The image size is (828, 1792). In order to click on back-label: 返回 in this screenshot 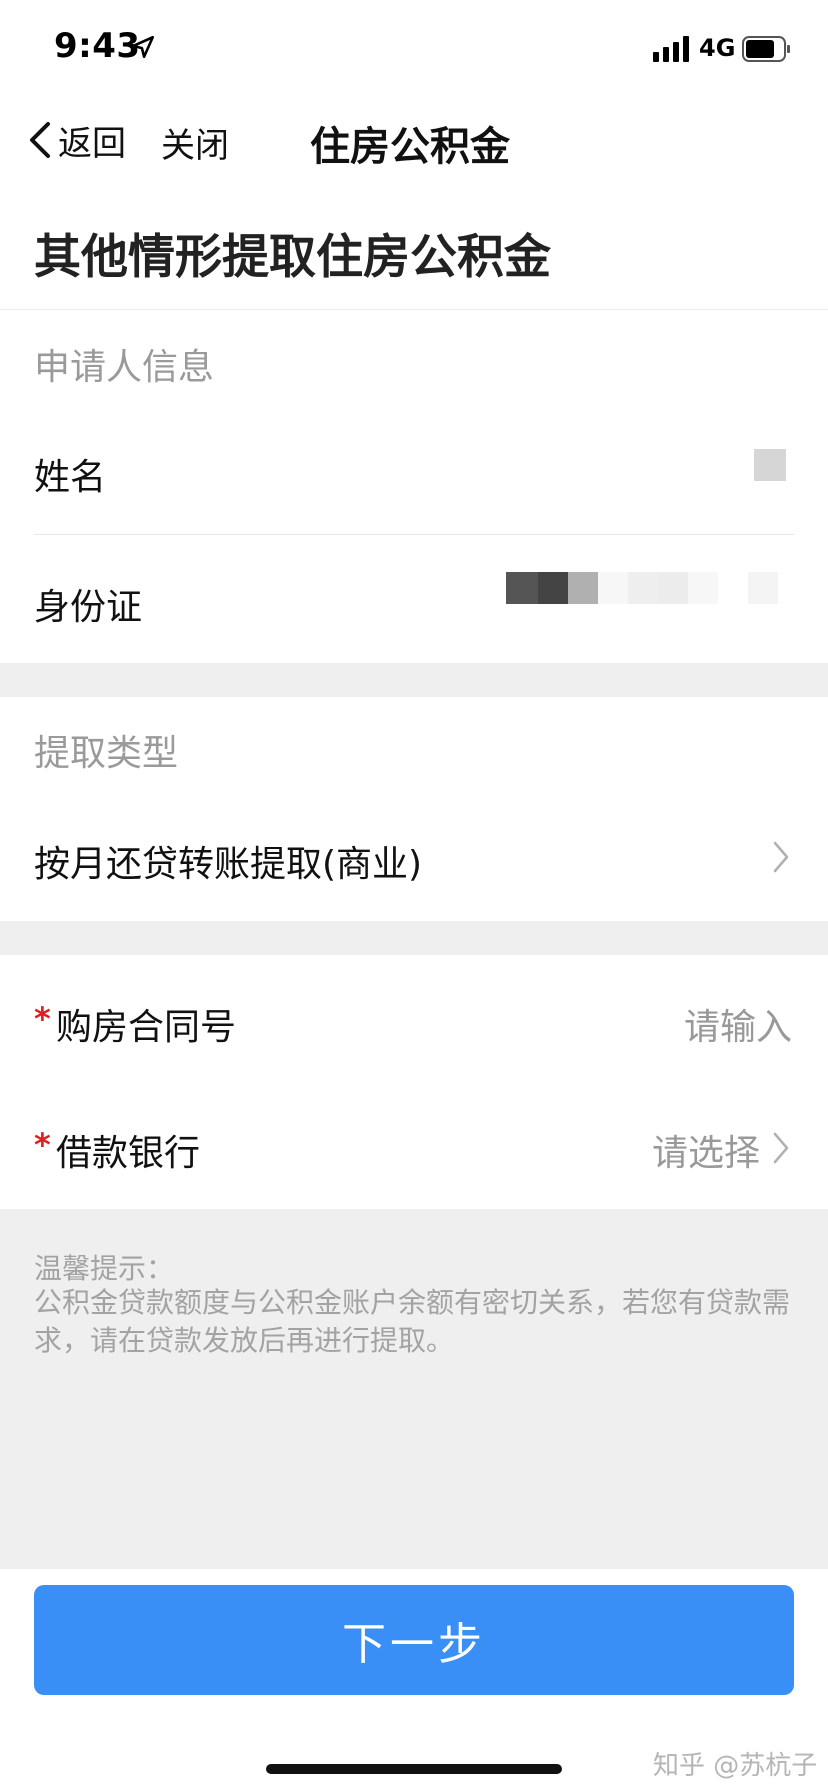, I will do `click(92, 143)`.